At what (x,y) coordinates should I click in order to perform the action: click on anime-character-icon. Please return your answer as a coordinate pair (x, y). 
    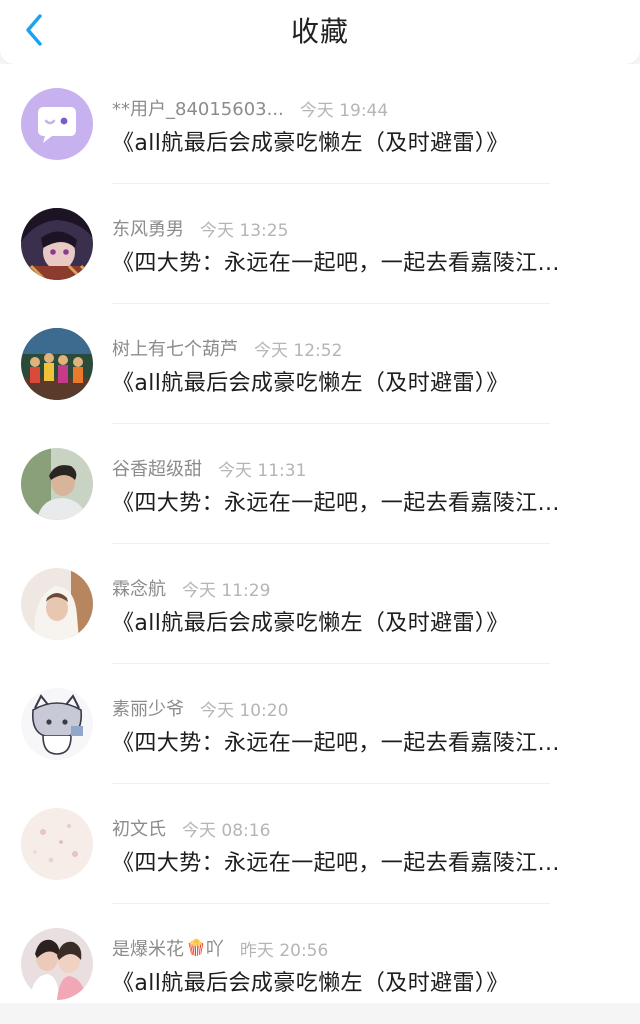
    Looking at the image, I should click on (57, 244).